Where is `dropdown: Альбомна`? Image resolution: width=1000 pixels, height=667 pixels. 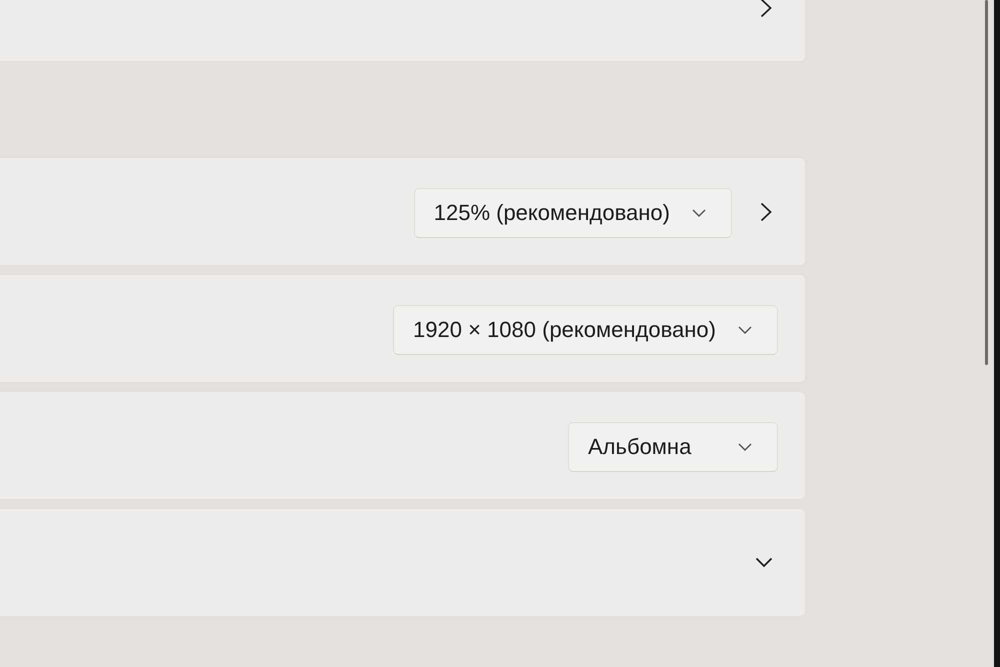 dropdown: Альбомна is located at coordinates (673, 447).